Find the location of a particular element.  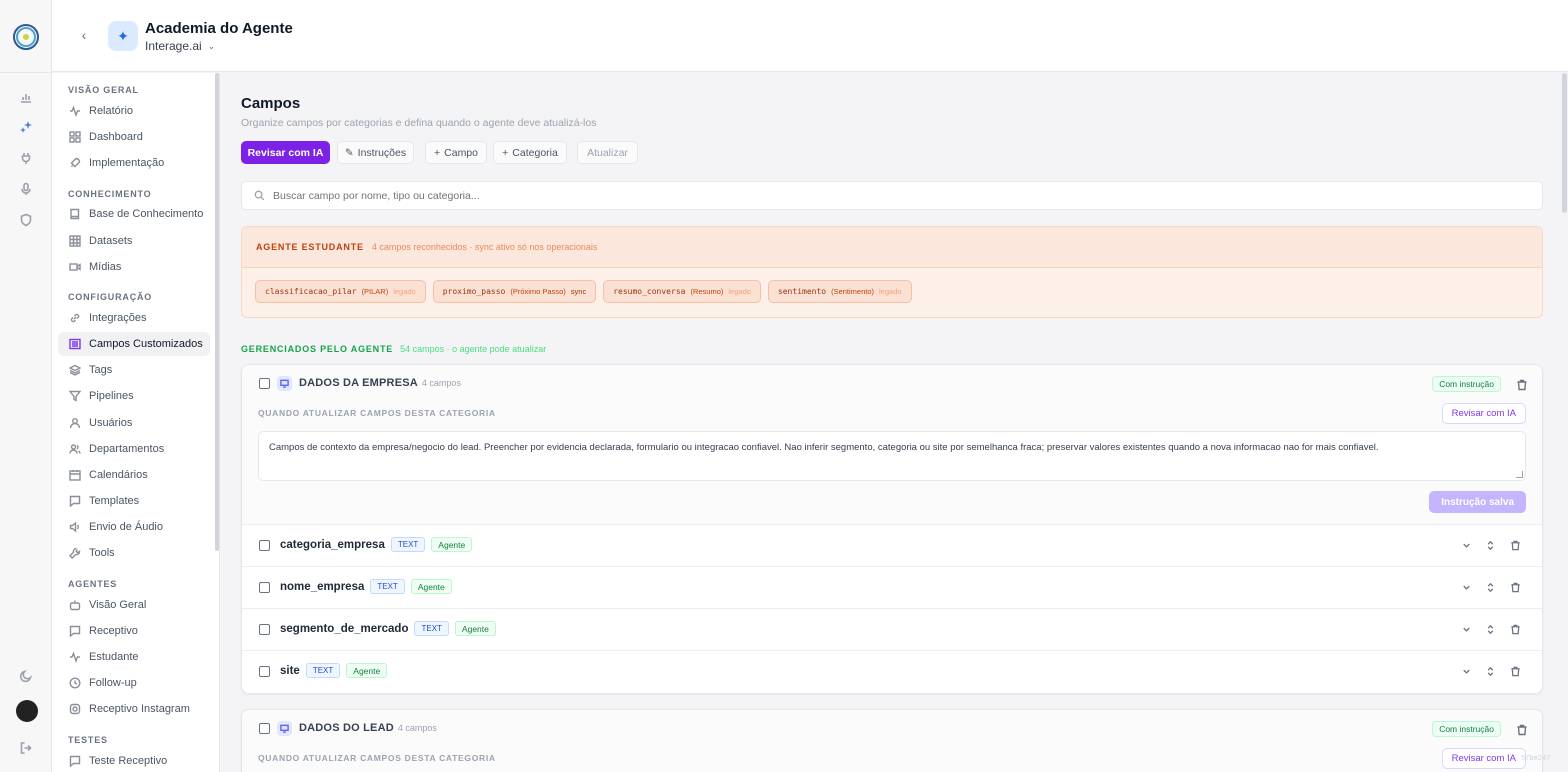

instruction-saved-button: Instrução salva is located at coordinates (1477, 502).